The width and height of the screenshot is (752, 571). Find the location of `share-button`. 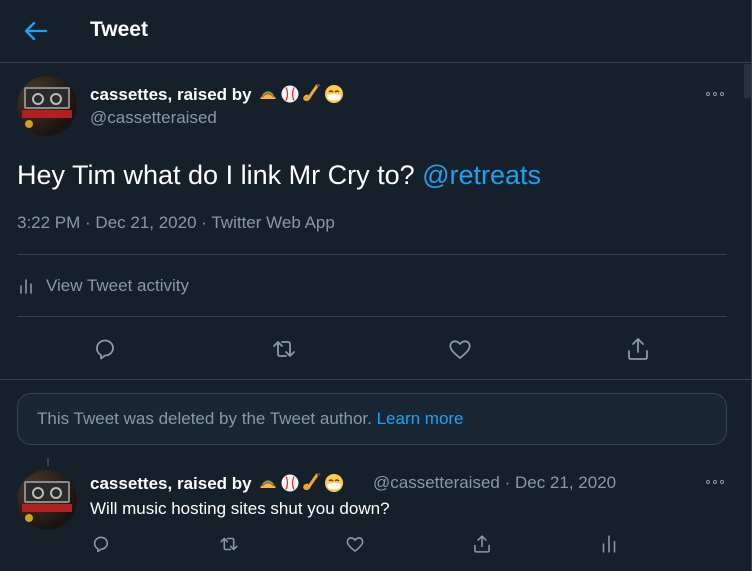

share-button is located at coordinates (638, 349).